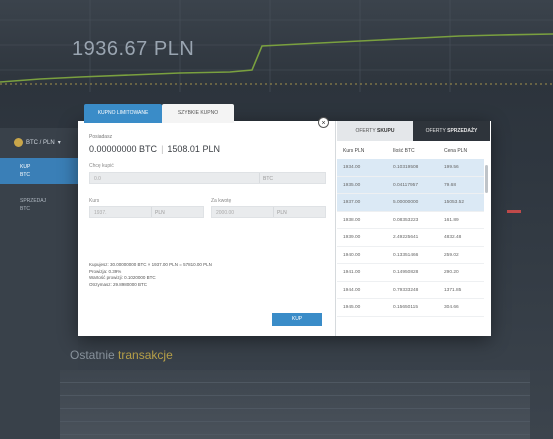  I want to click on rate-field: 1937. PLN, so click(146, 212).